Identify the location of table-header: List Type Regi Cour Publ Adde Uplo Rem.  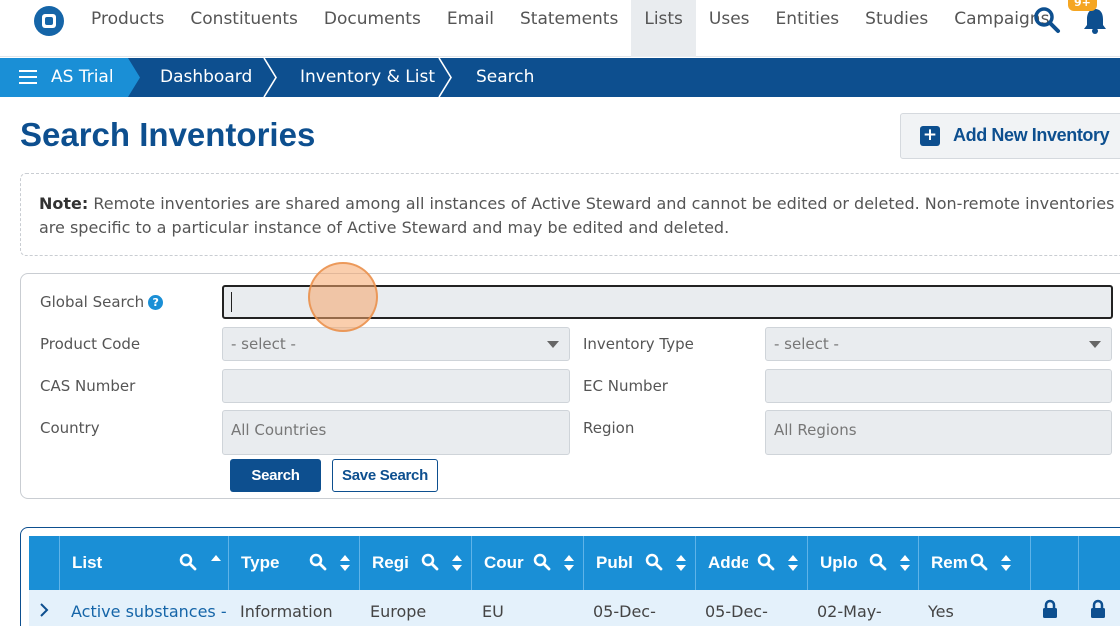
(574, 563).